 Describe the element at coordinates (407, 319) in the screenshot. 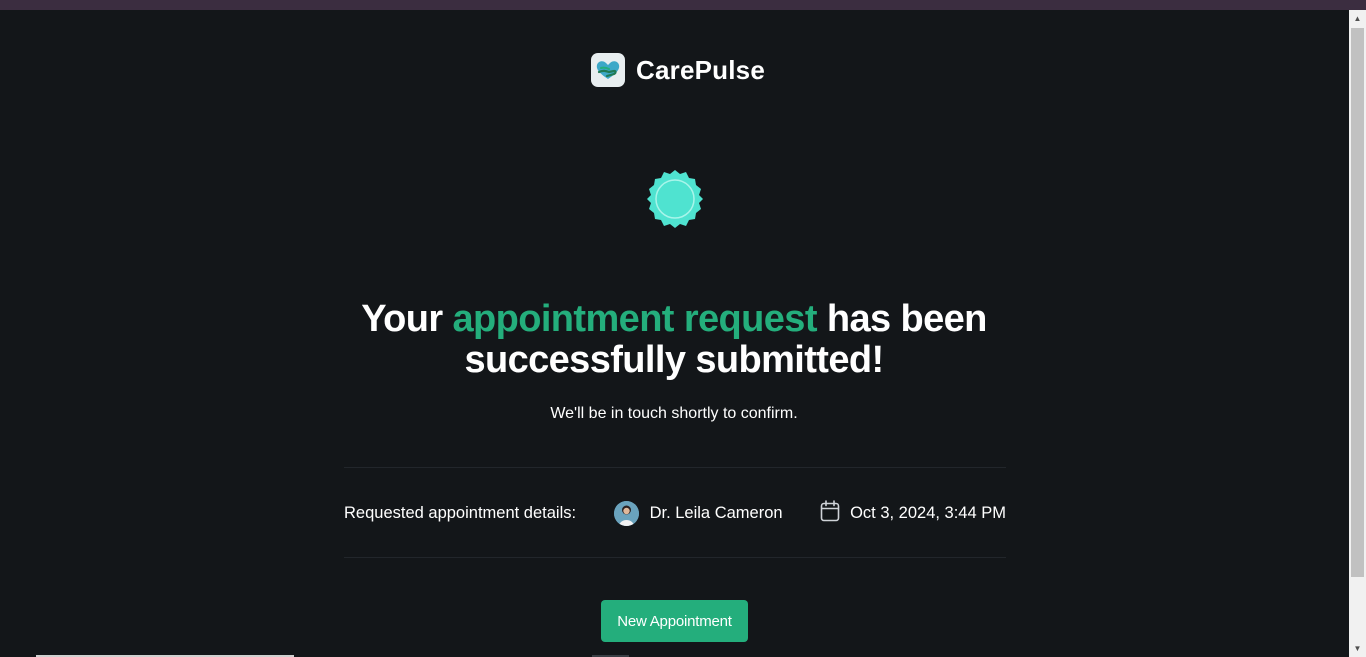

I see `headline-part-1: Your` at that location.